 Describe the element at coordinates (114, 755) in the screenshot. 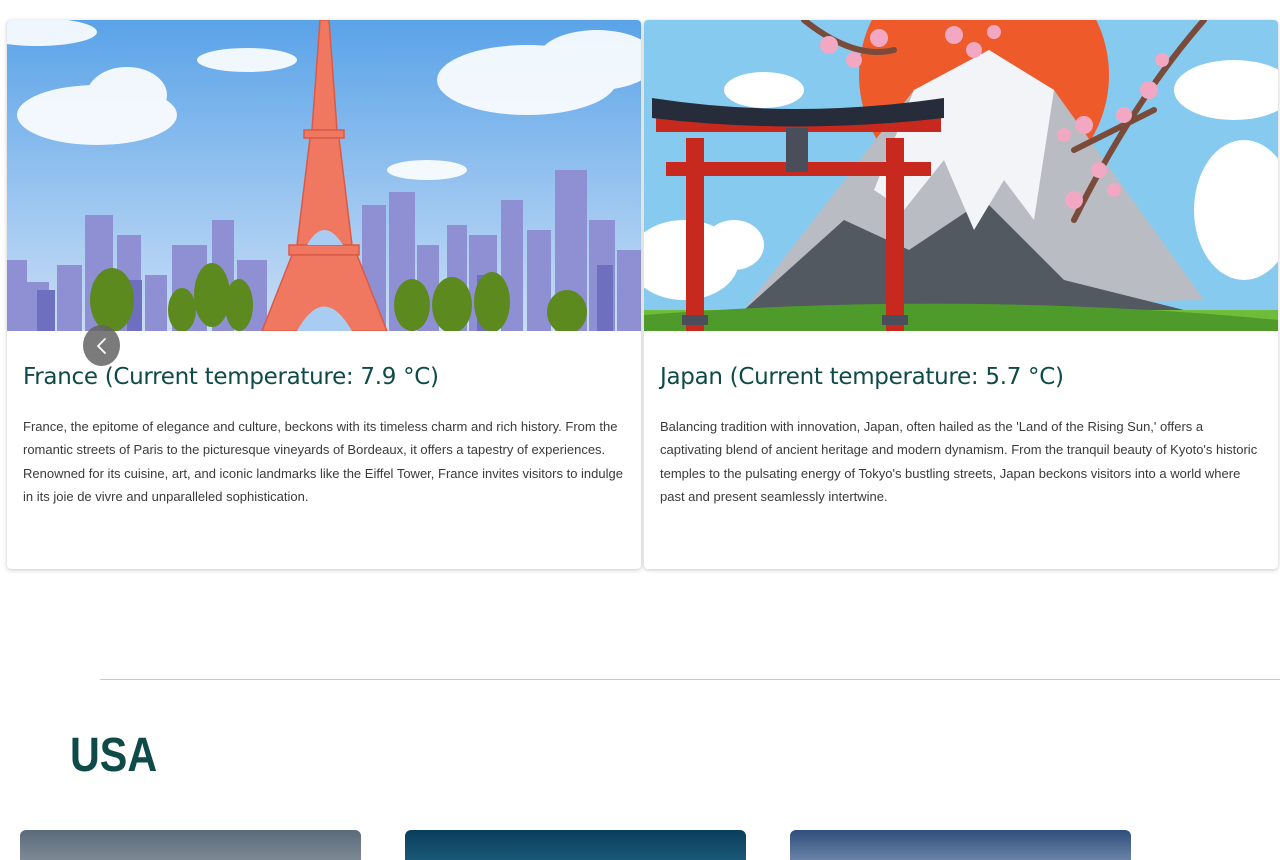

I see `section-heading-usa: USA` at that location.